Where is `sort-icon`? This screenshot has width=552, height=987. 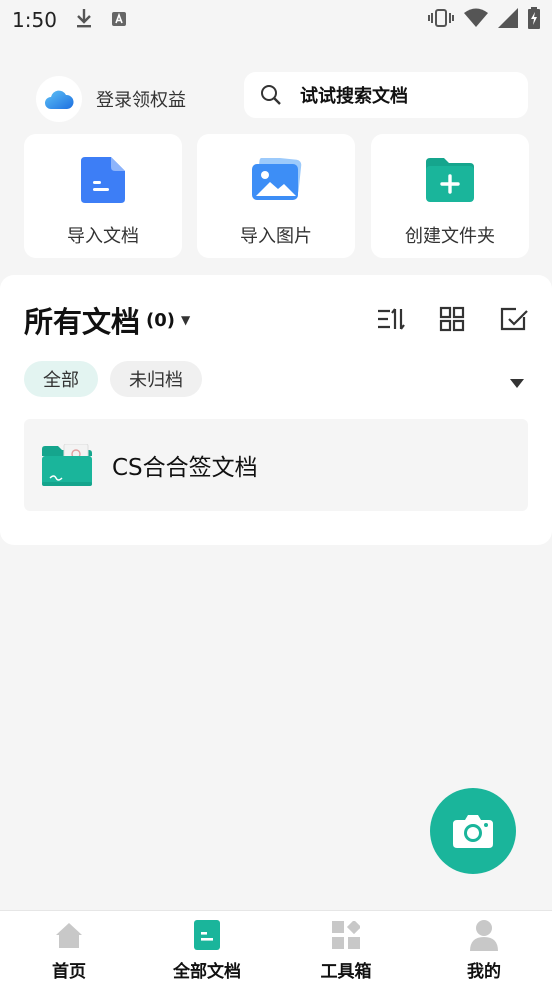
sort-icon is located at coordinates (391, 319).